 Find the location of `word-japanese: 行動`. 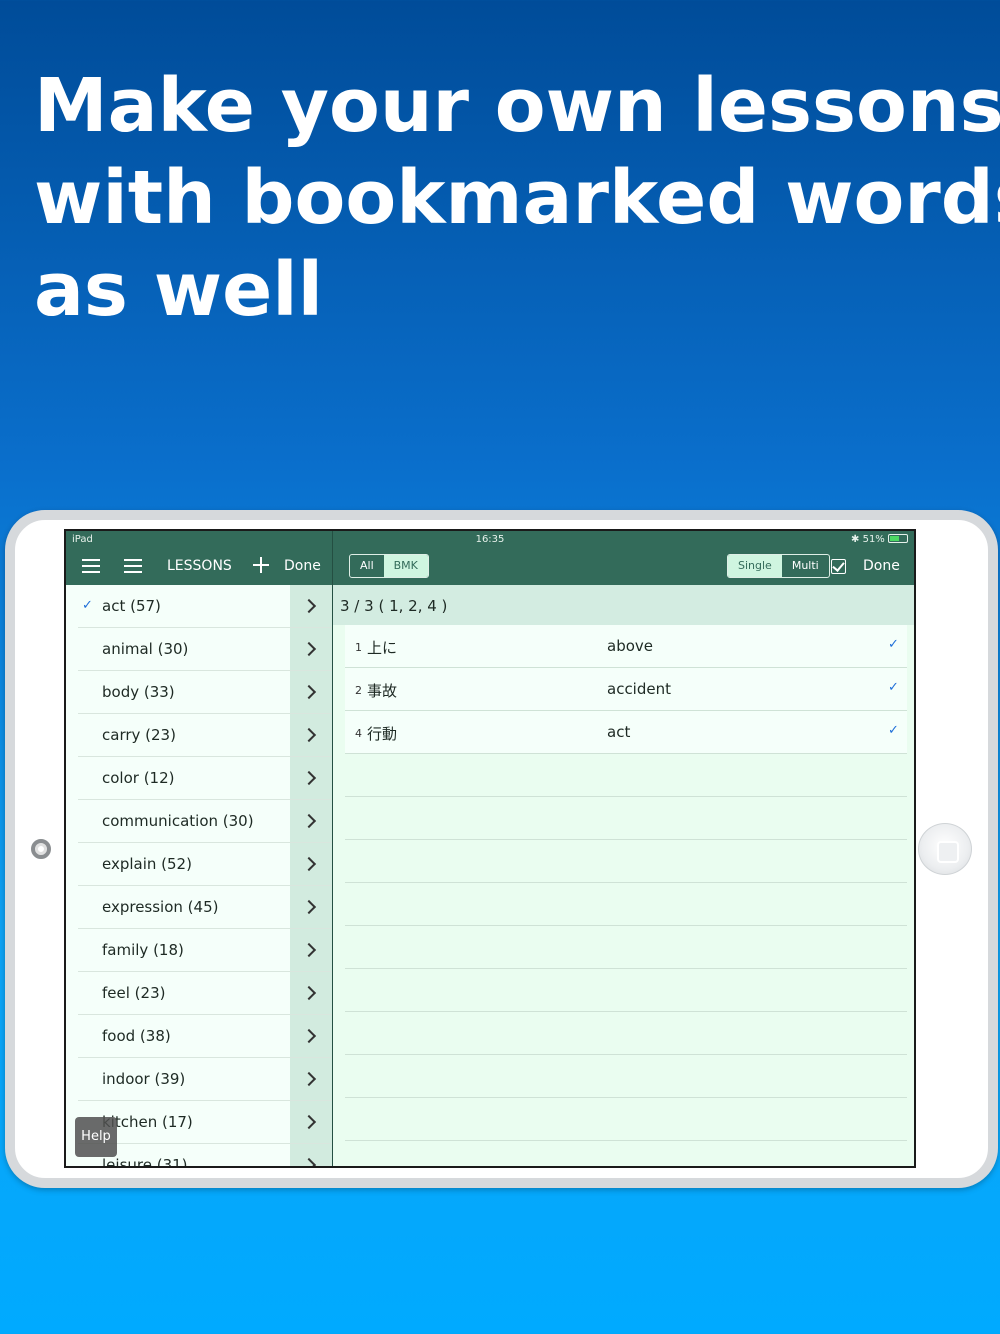

word-japanese: 行動 is located at coordinates (382, 734).